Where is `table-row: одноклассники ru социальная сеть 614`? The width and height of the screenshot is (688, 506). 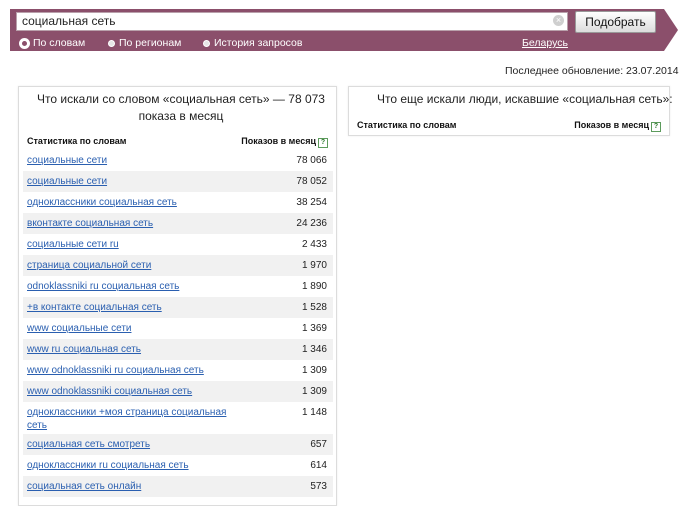 table-row: одноклассники ru социальная сеть 614 is located at coordinates (178, 465).